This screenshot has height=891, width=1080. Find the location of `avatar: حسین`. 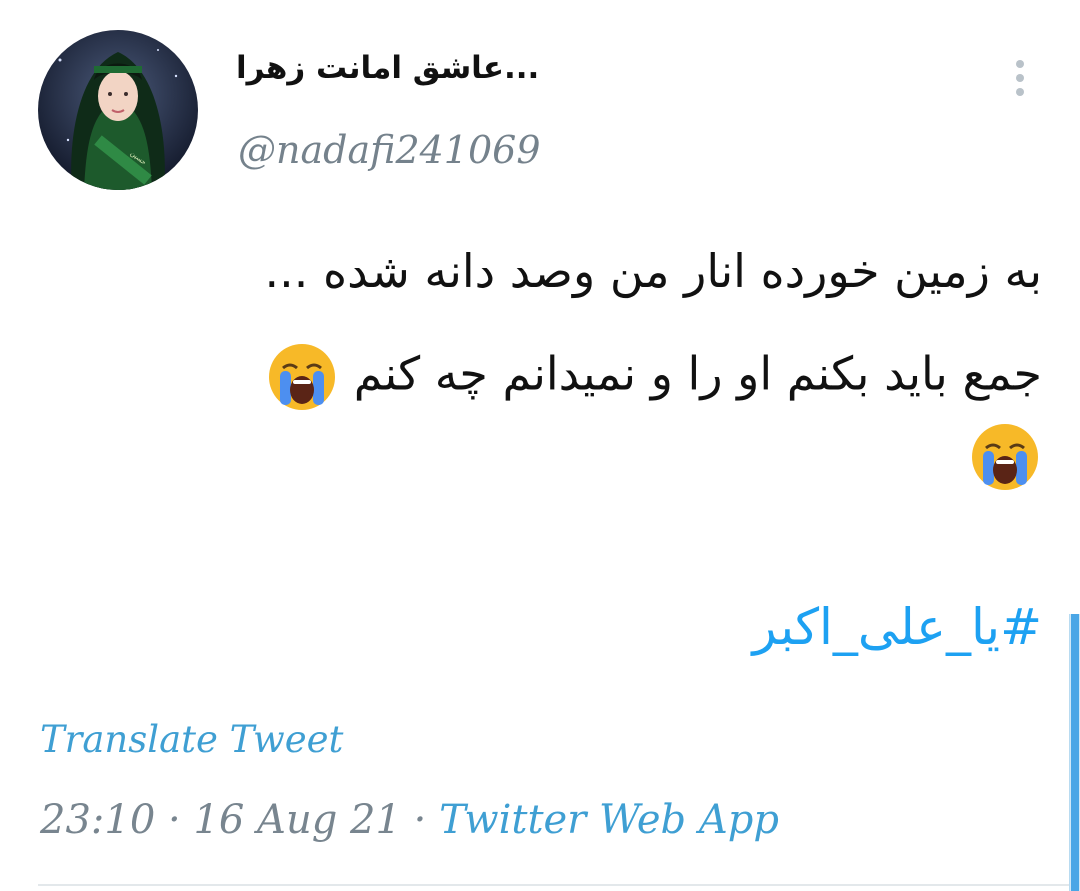

avatar: حسین is located at coordinates (118, 110).